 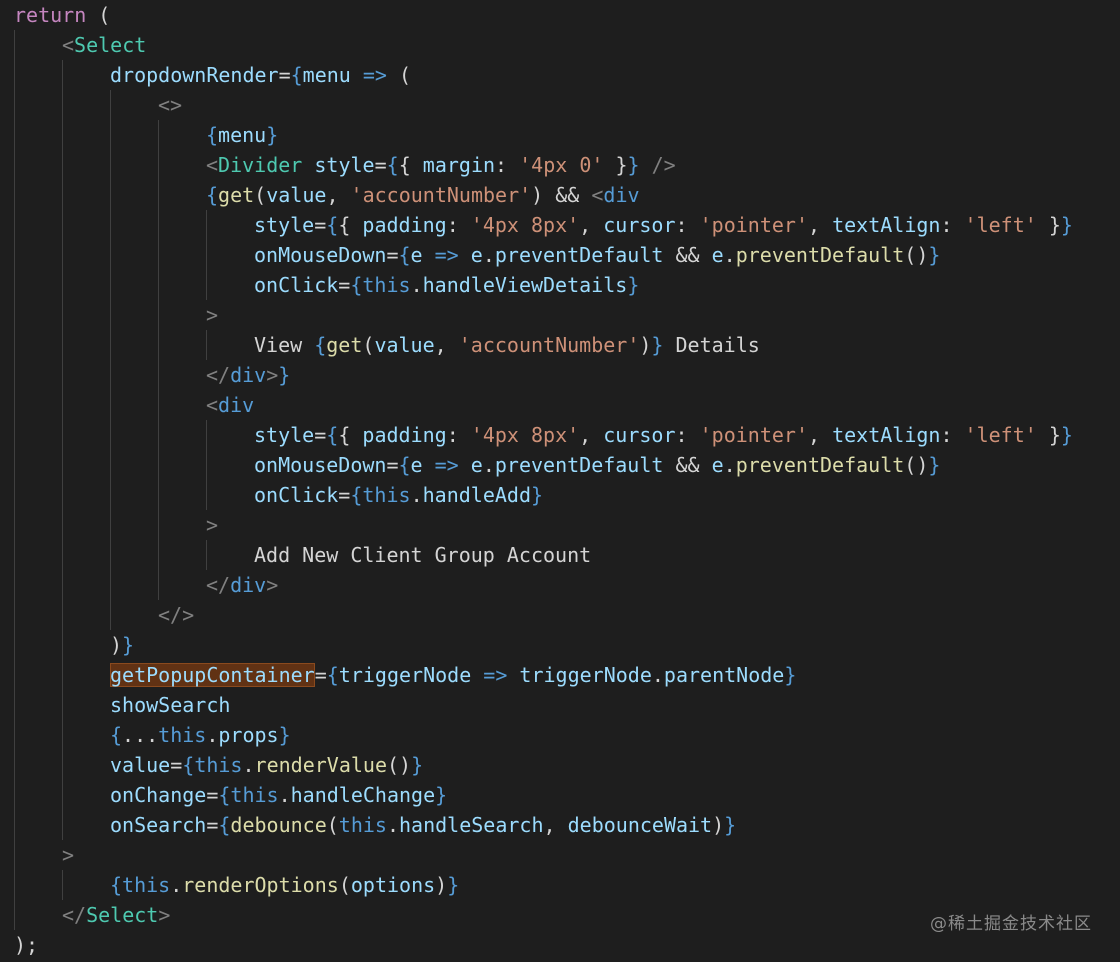 I want to click on code-token: return, so click(x=50, y=15).